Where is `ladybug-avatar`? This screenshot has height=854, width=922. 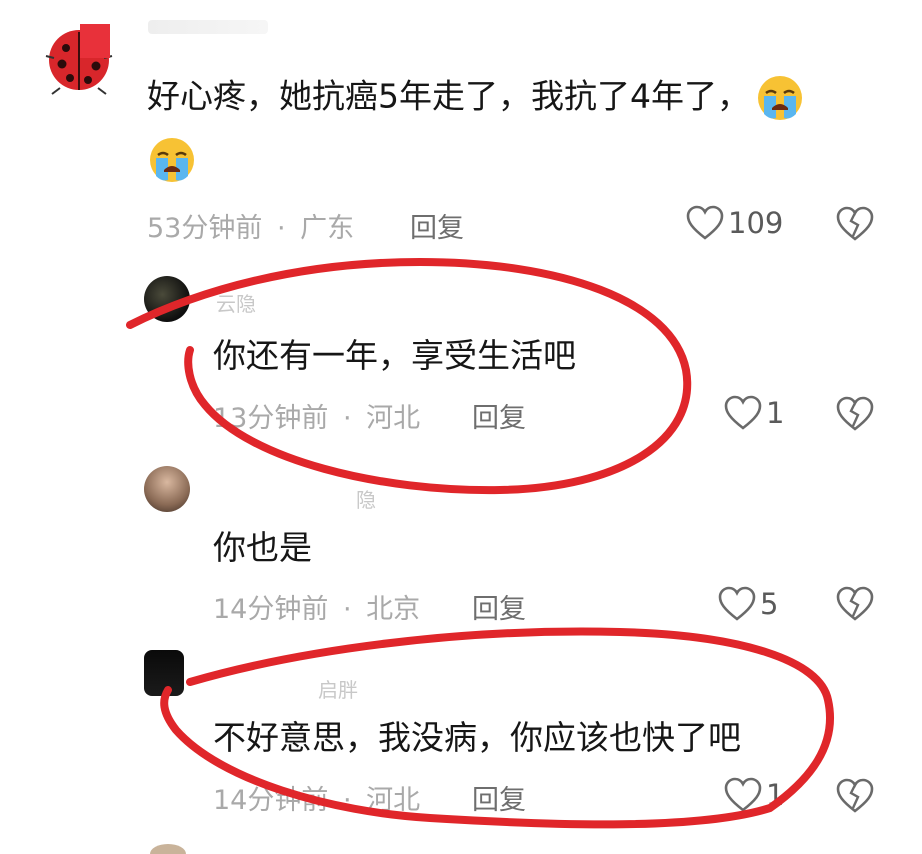
ladybug-avatar is located at coordinates (79, 57).